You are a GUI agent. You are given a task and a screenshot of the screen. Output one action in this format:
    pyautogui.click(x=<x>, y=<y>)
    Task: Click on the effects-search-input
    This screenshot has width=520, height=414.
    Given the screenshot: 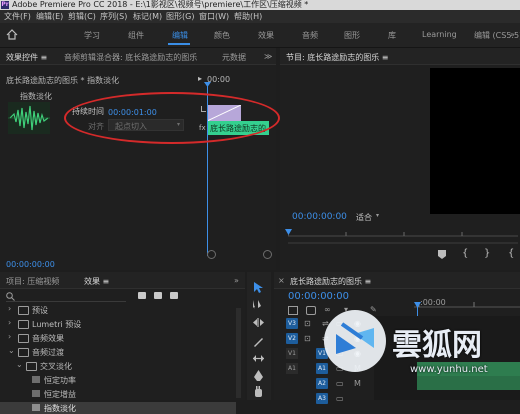 What is the action you would take?
    pyautogui.click(x=66, y=297)
    